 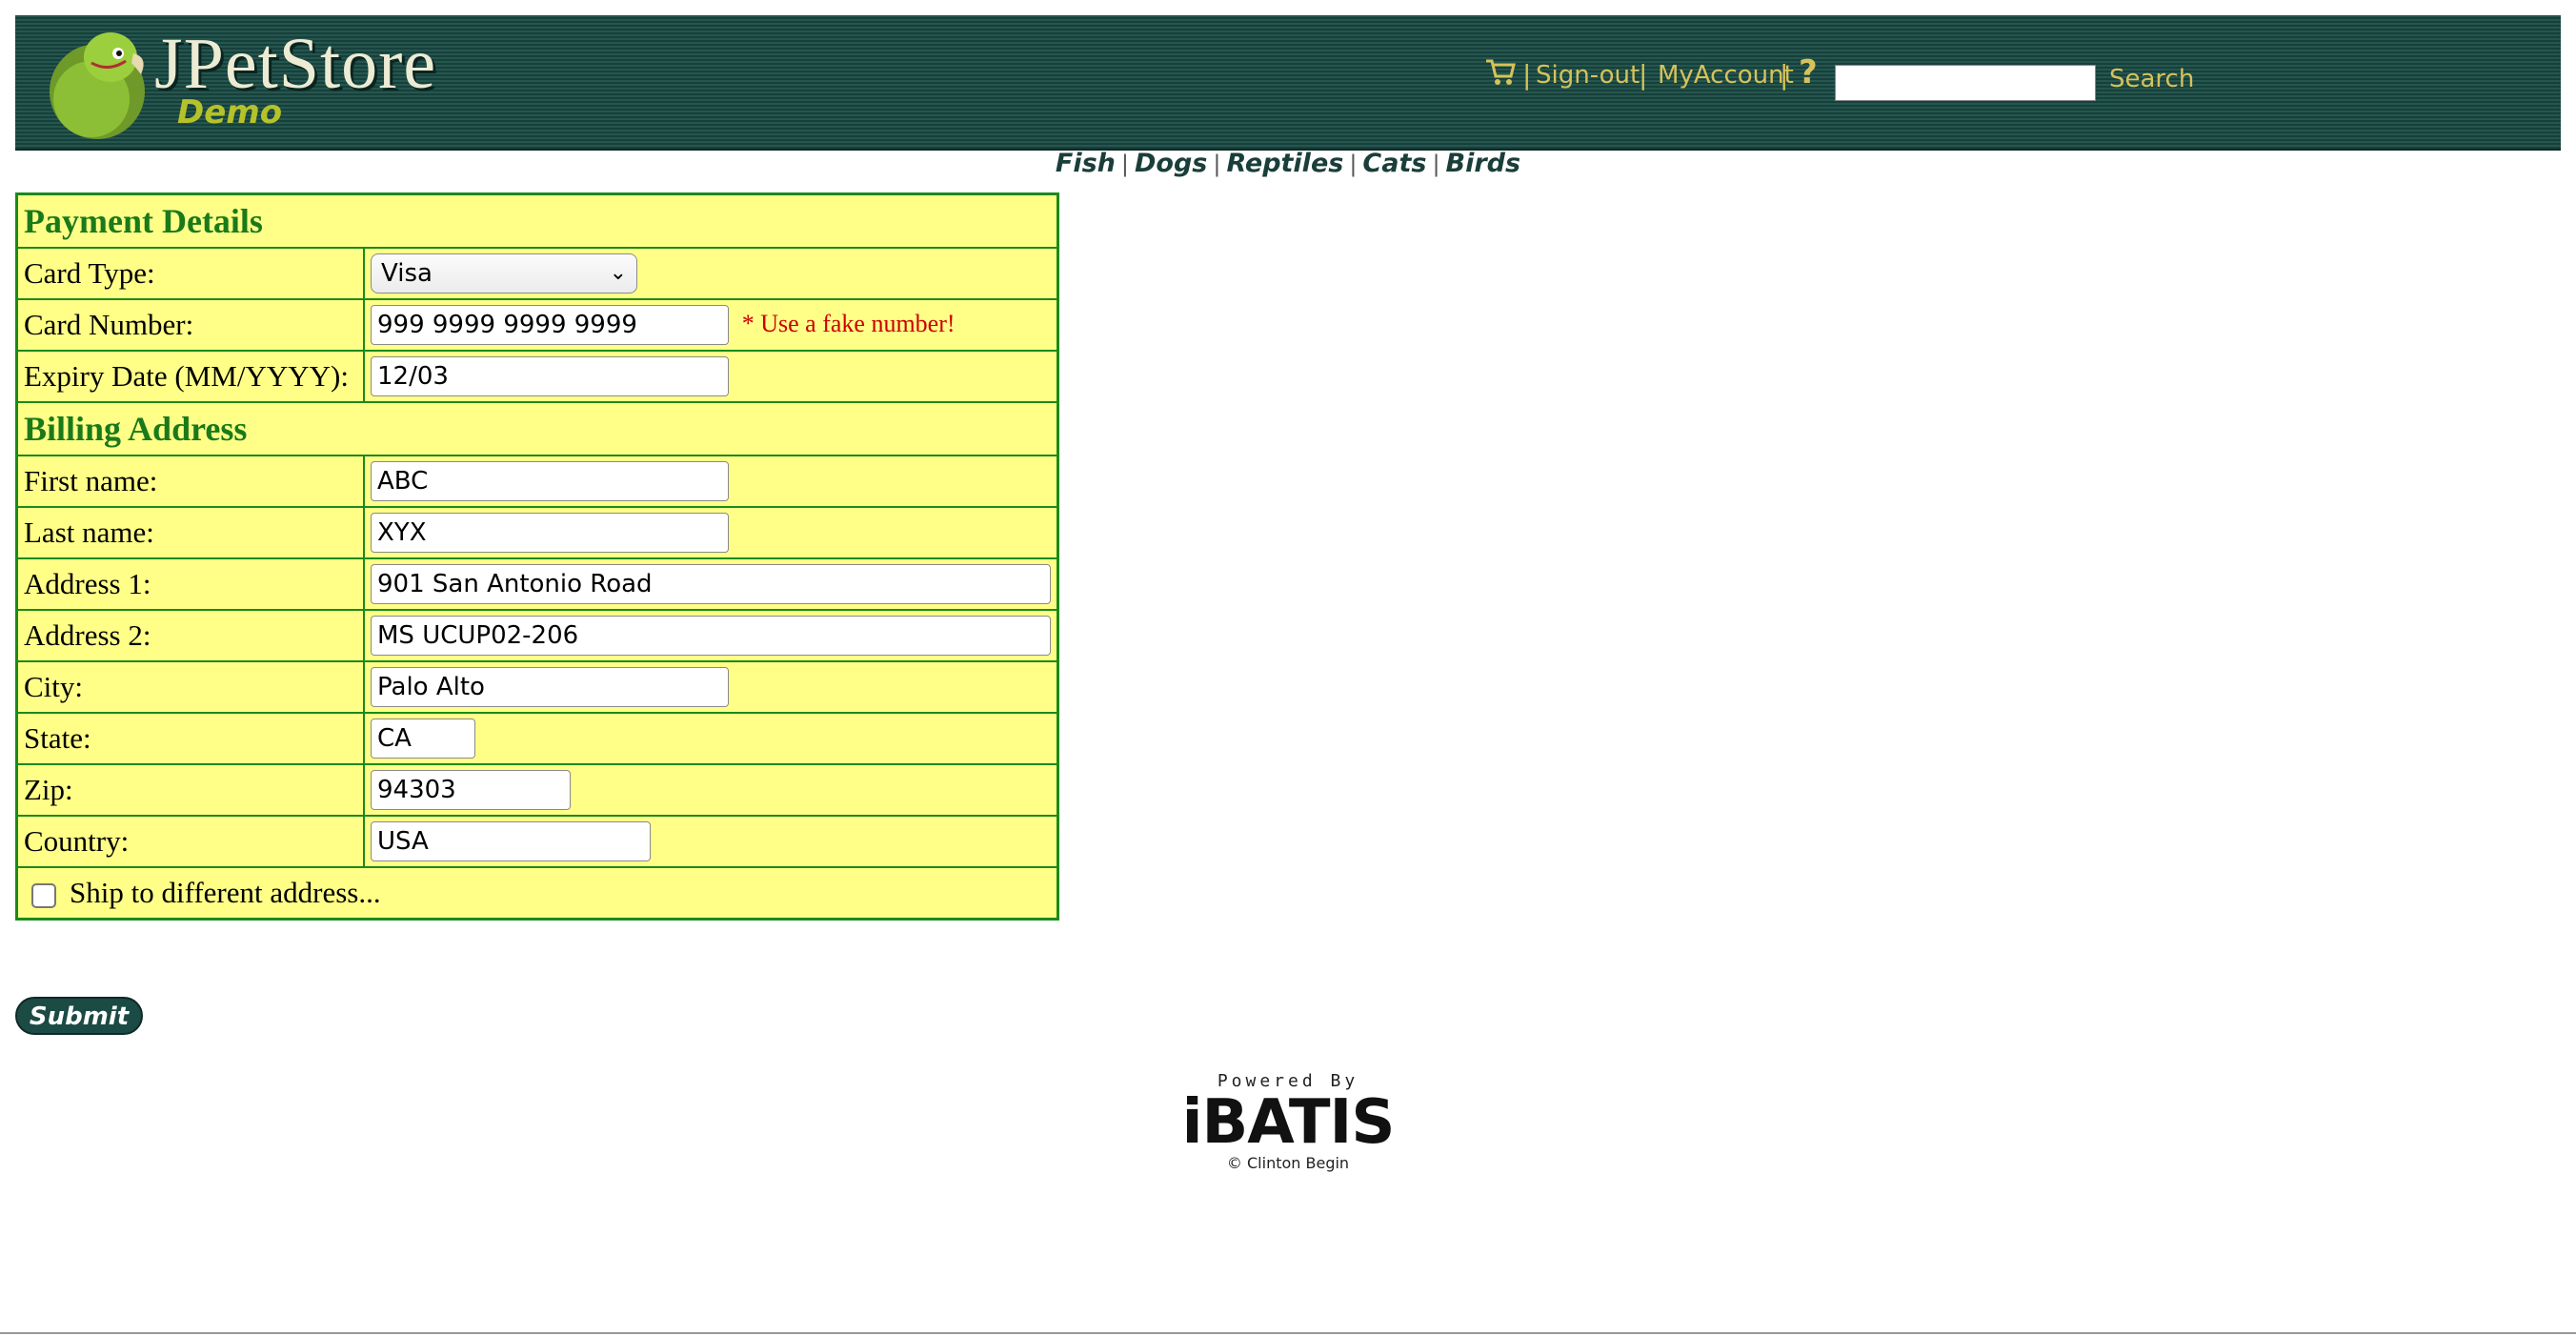 I want to click on city-cell, so click(x=711, y=687).